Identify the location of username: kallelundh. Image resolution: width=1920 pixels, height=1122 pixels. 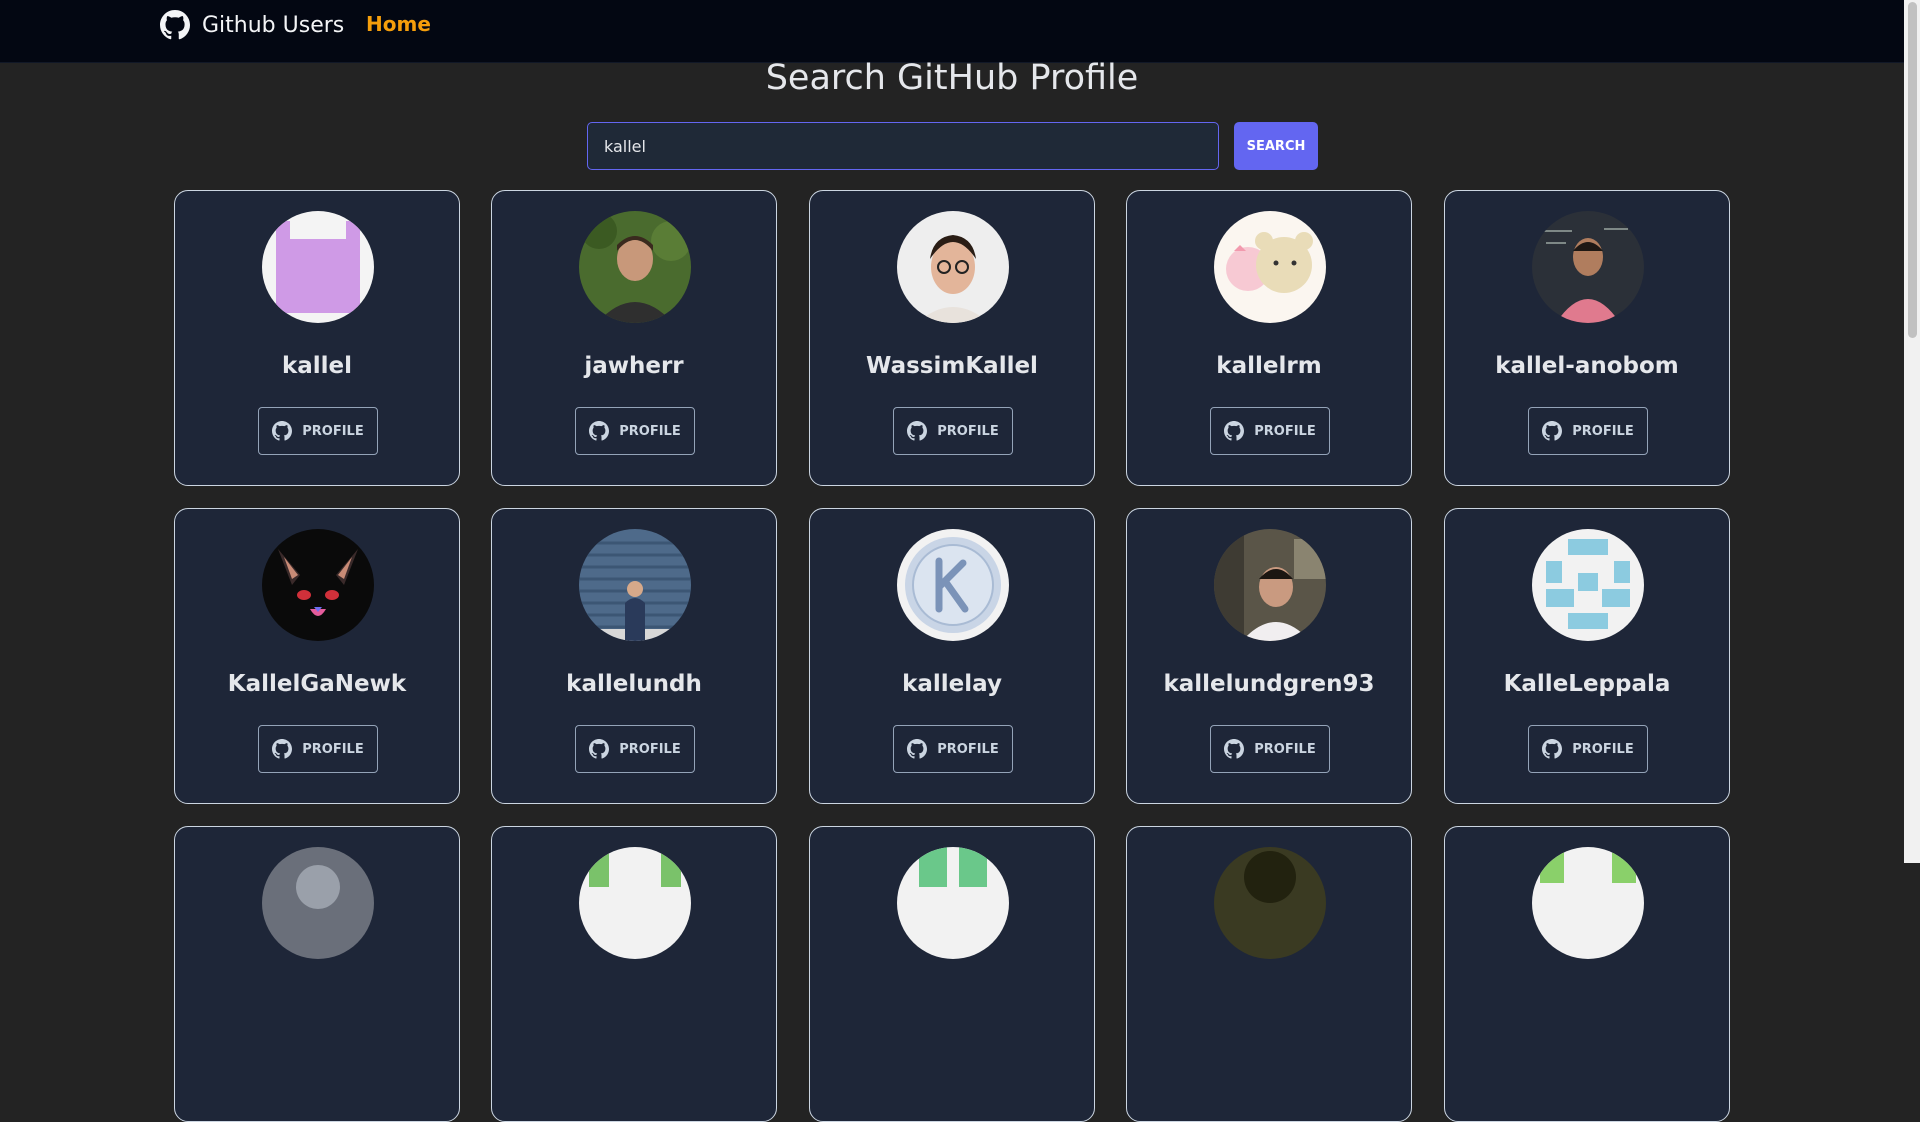
(634, 684).